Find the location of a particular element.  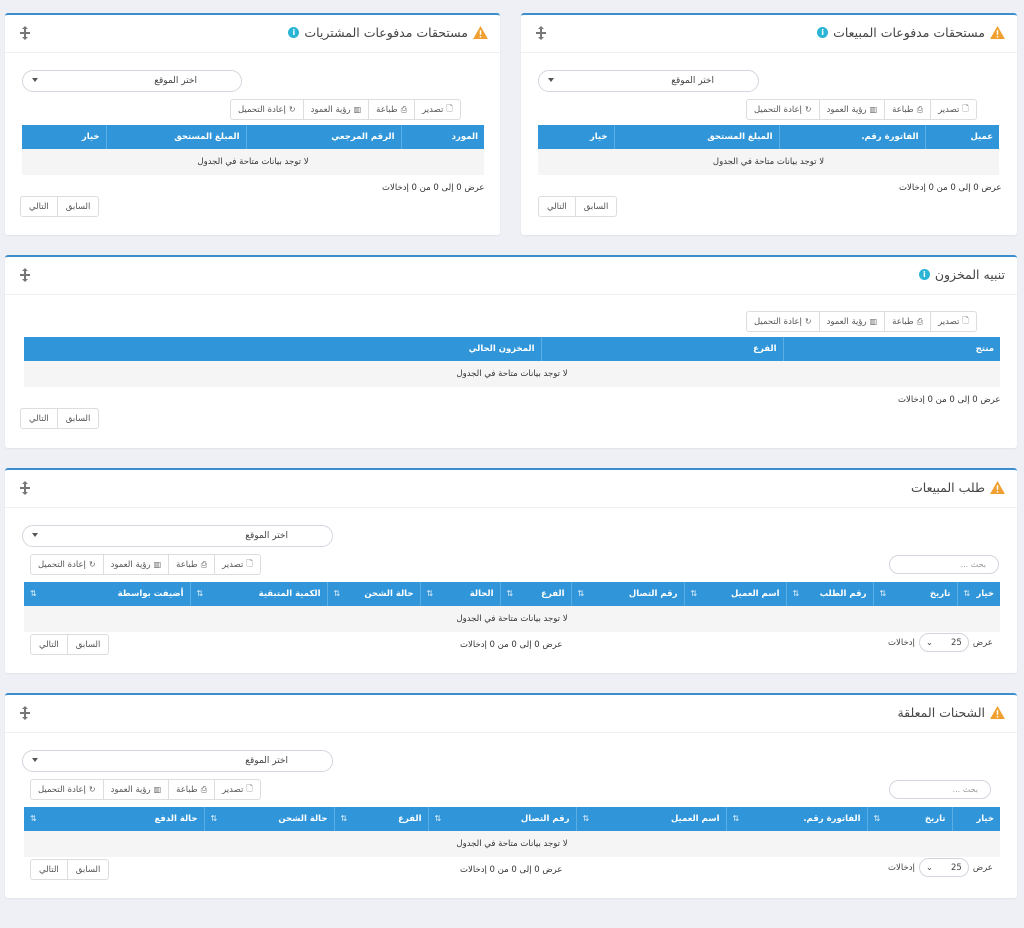

column-header: المورد is located at coordinates (442, 137).